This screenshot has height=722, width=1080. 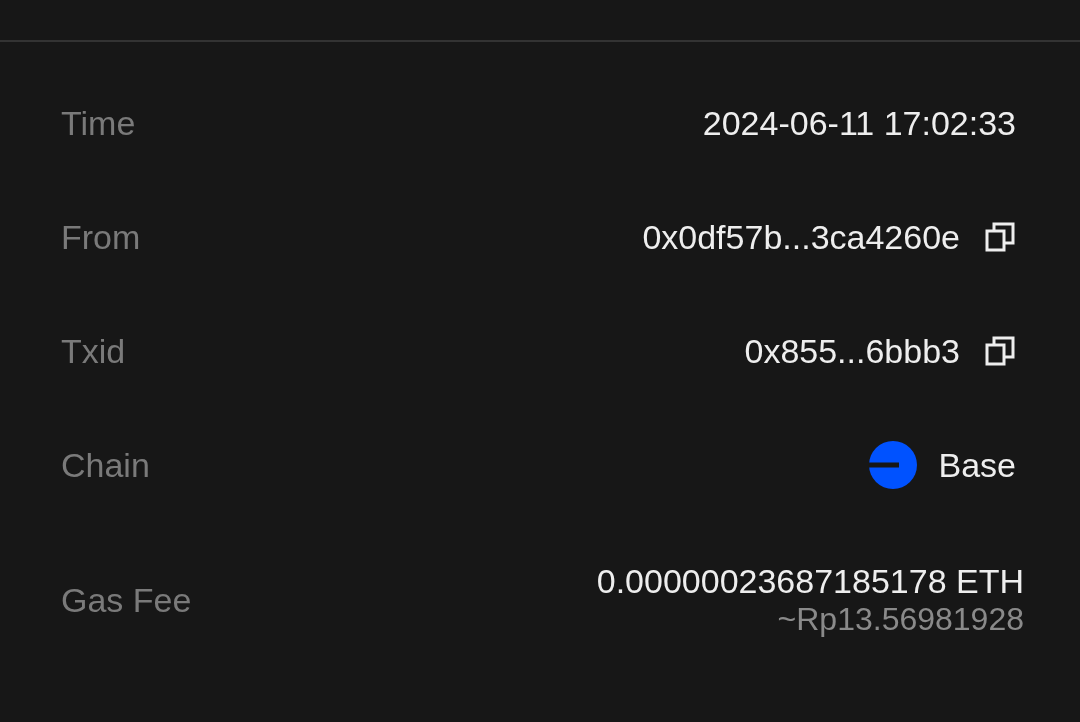 What do you see at coordinates (977, 465) in the screenshot?
I see `detail-value: Base` at bounding box center [977, 465].